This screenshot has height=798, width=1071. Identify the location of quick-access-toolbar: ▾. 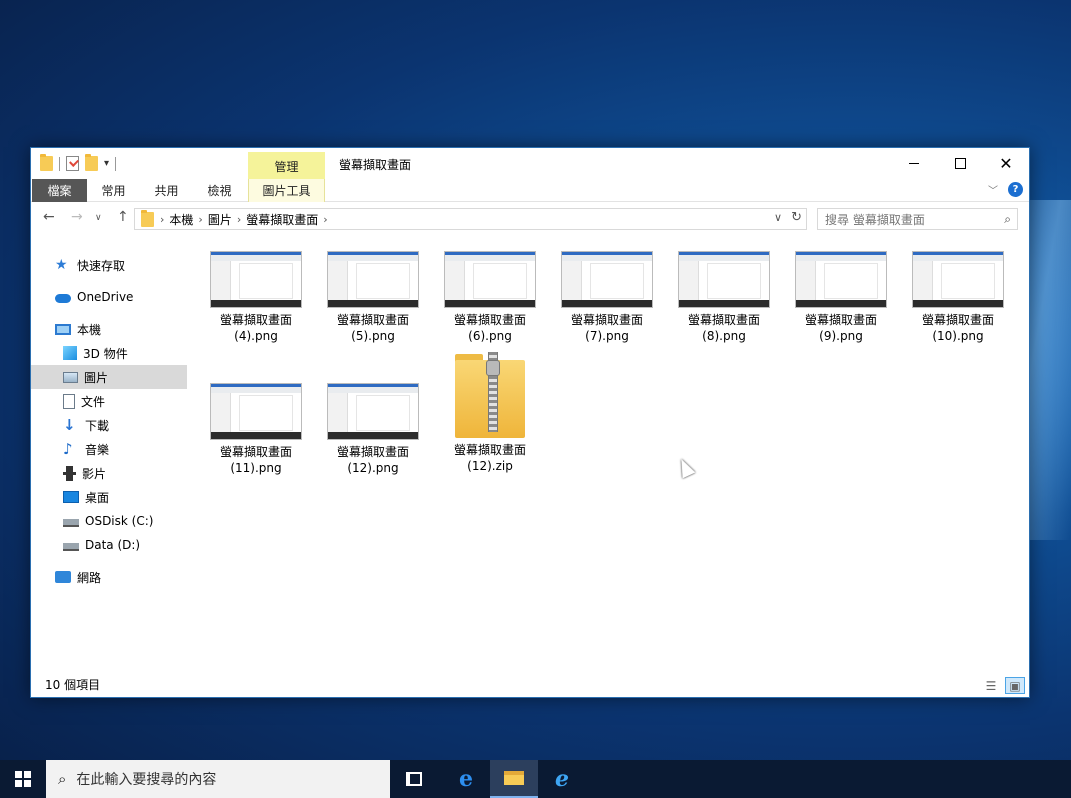
(78, 162).